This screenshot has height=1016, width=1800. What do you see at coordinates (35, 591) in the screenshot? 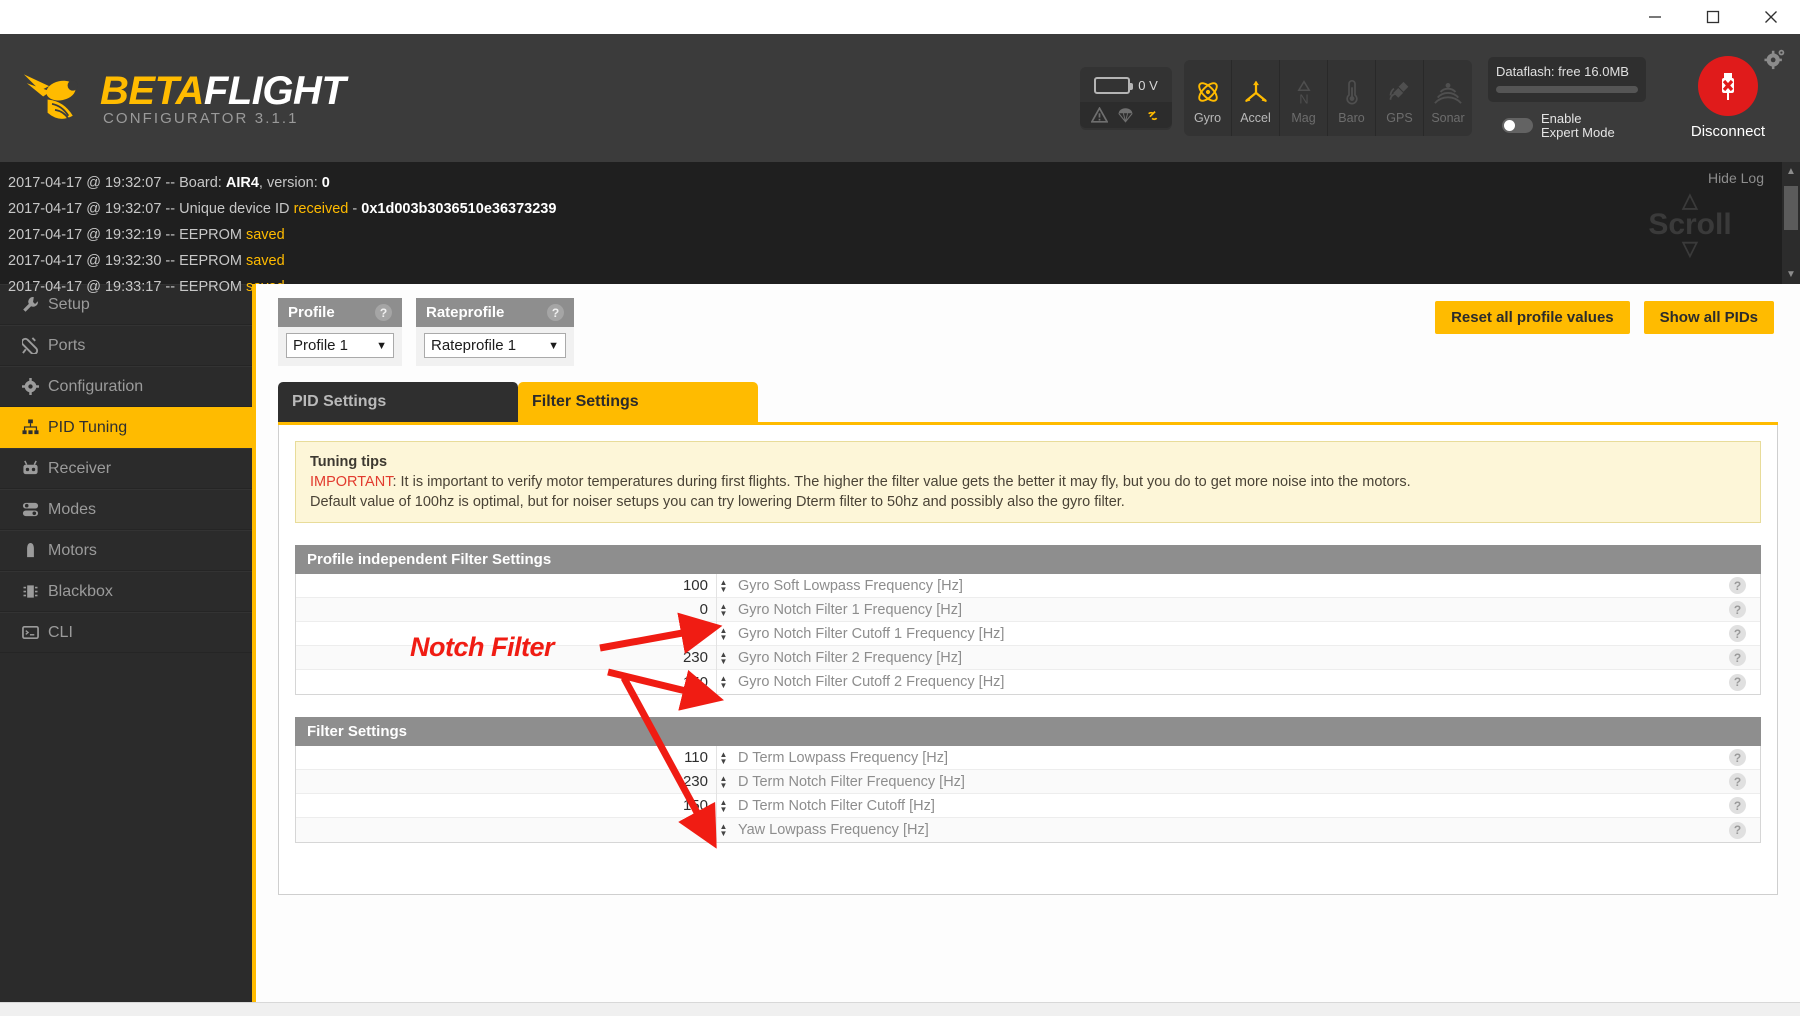
I see `chip-icon` at bounding box center [35, 591].